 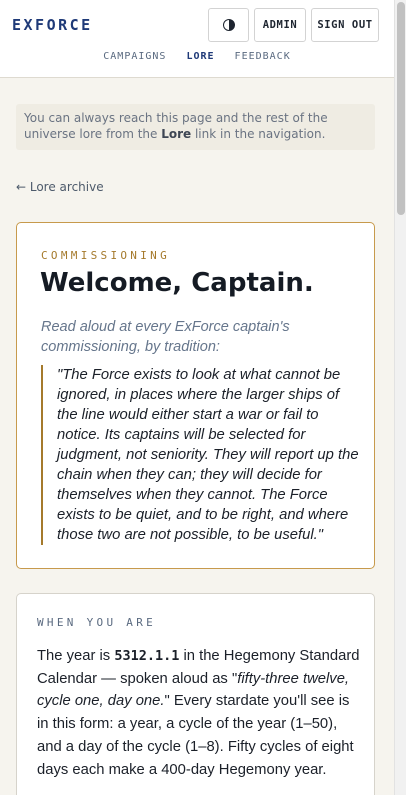 I want to click on welcome-title: Welcome, Captain., so click(x=177, y=283).